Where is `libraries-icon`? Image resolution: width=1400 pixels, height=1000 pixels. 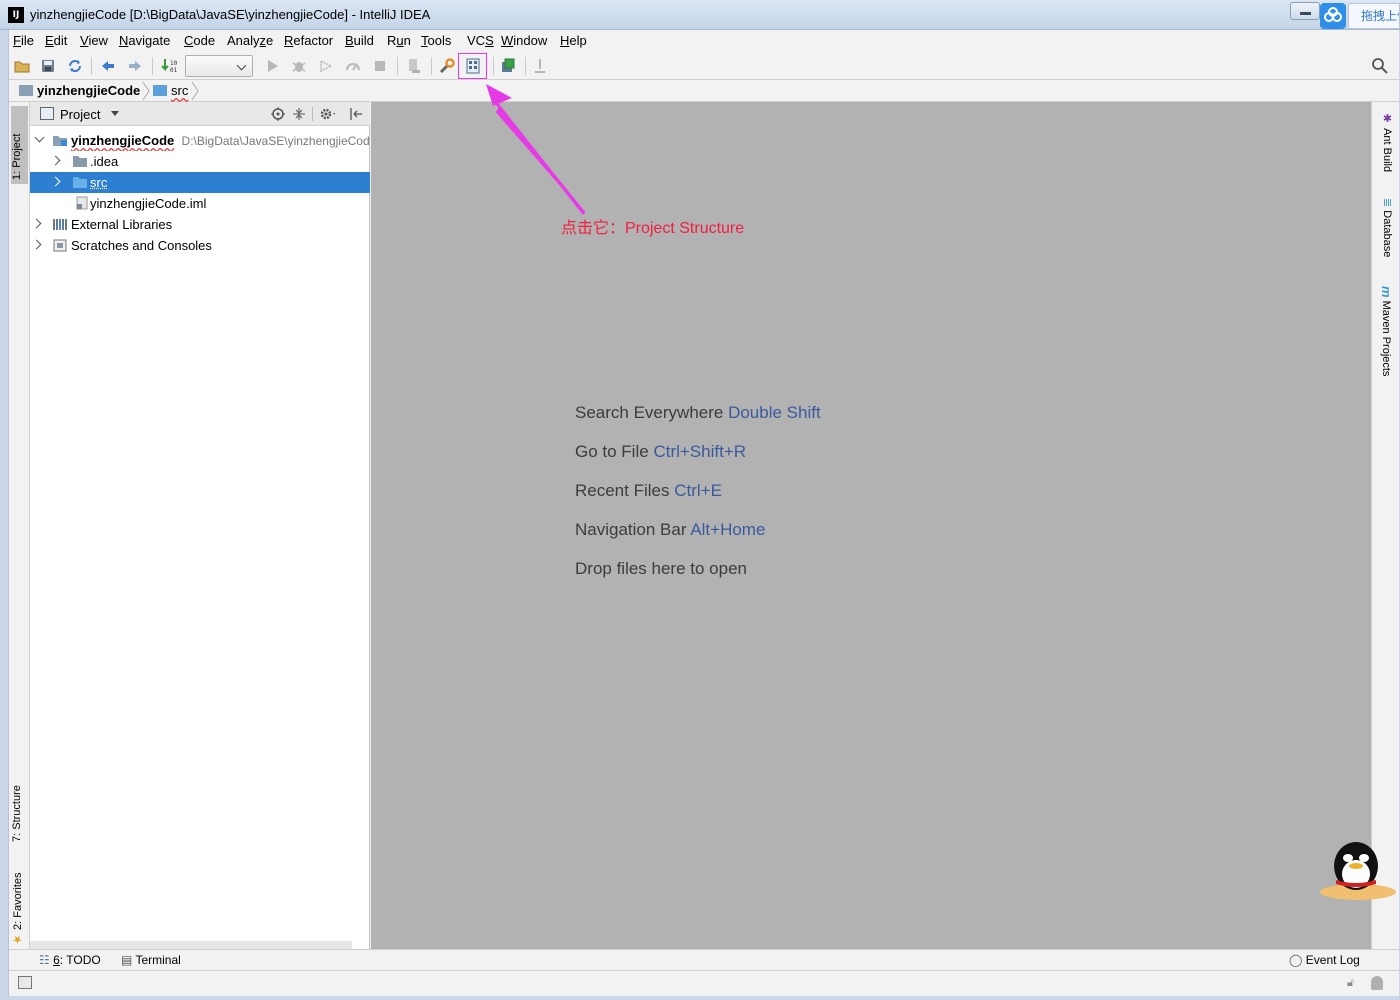 libraries-icon is located at coordinates (60, 224).